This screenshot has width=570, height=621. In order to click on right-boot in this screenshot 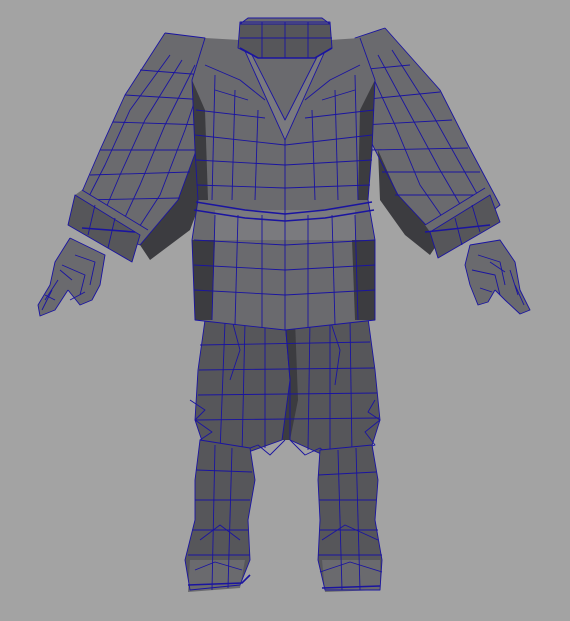, I will do `click(350, 518)`.